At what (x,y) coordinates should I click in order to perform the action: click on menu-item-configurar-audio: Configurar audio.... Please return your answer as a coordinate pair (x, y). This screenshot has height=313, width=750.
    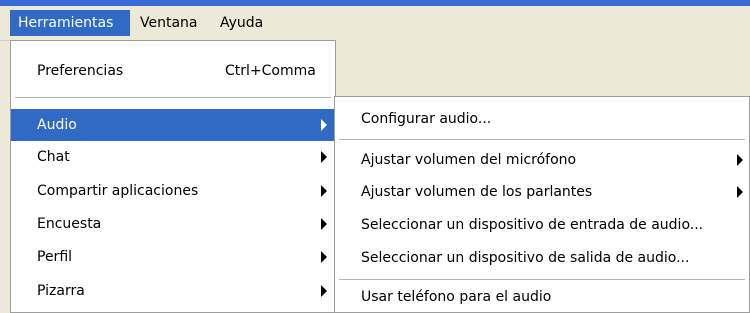
    Looking at the image, I should click on (542, 119).